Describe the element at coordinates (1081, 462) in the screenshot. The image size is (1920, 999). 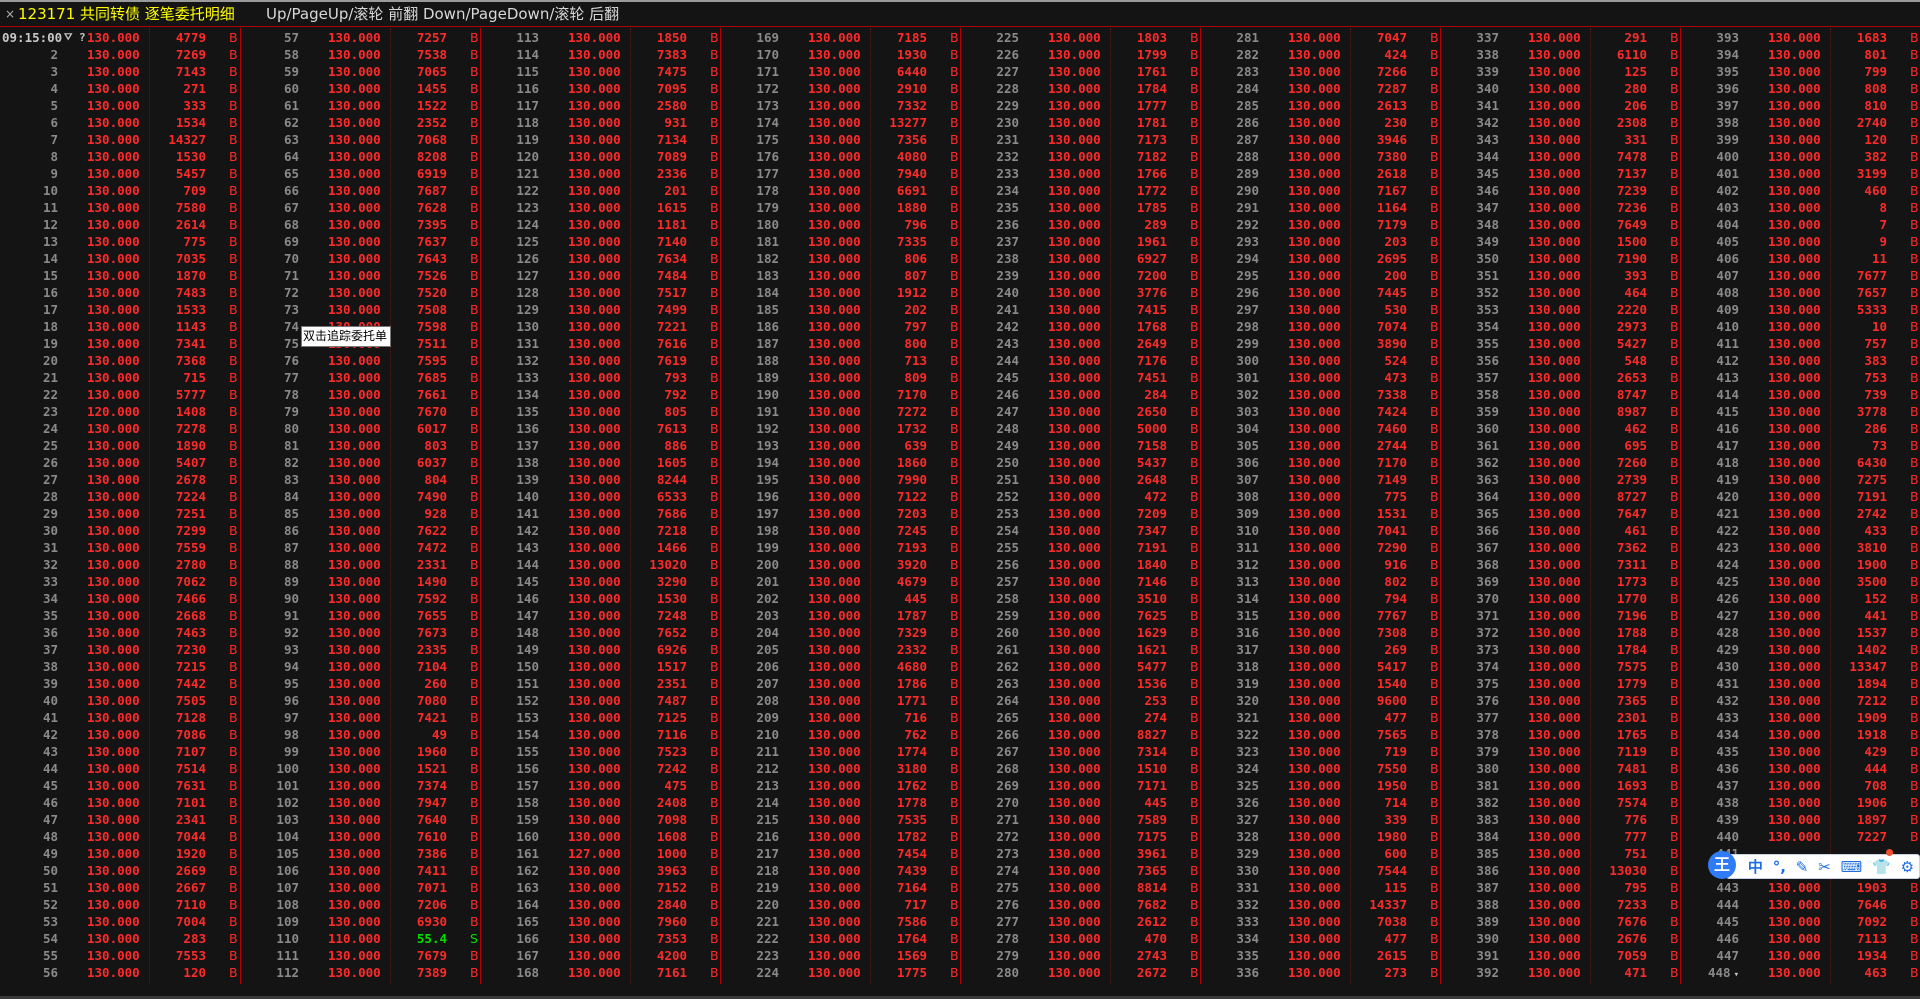
I see `table-row: 250 130.000 5437 B` at that location.